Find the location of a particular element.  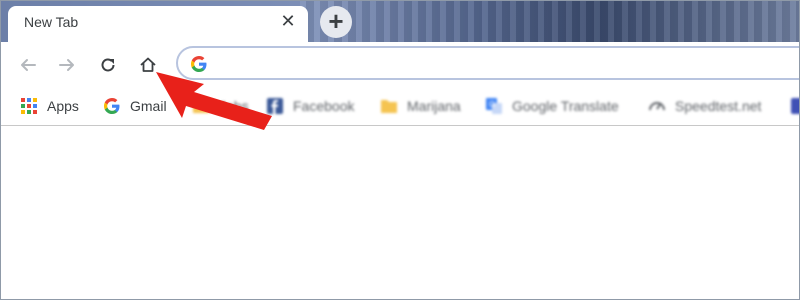

forward-arrow-icon is located at coordinates (66, 65).